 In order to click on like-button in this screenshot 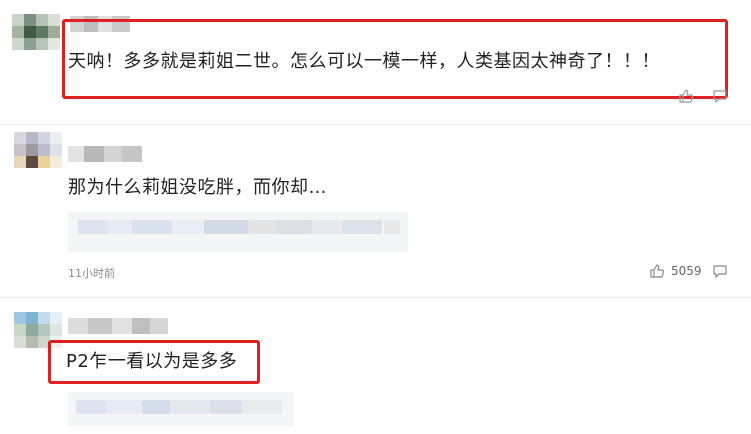, I will do `click(686, 96)`.